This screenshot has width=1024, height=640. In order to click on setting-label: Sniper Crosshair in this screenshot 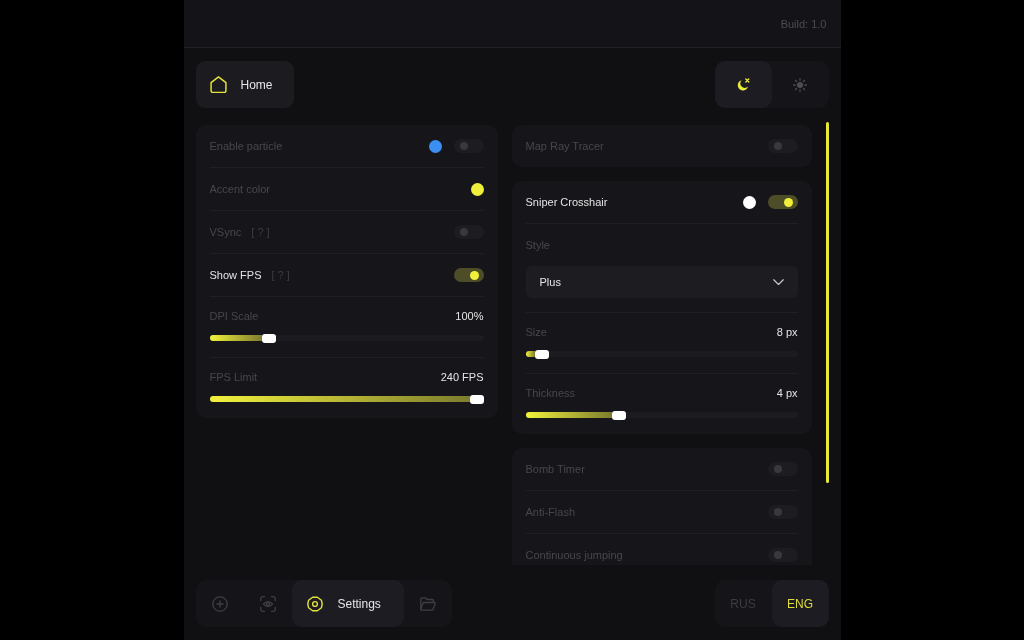, I will do `click(566, 202)`.